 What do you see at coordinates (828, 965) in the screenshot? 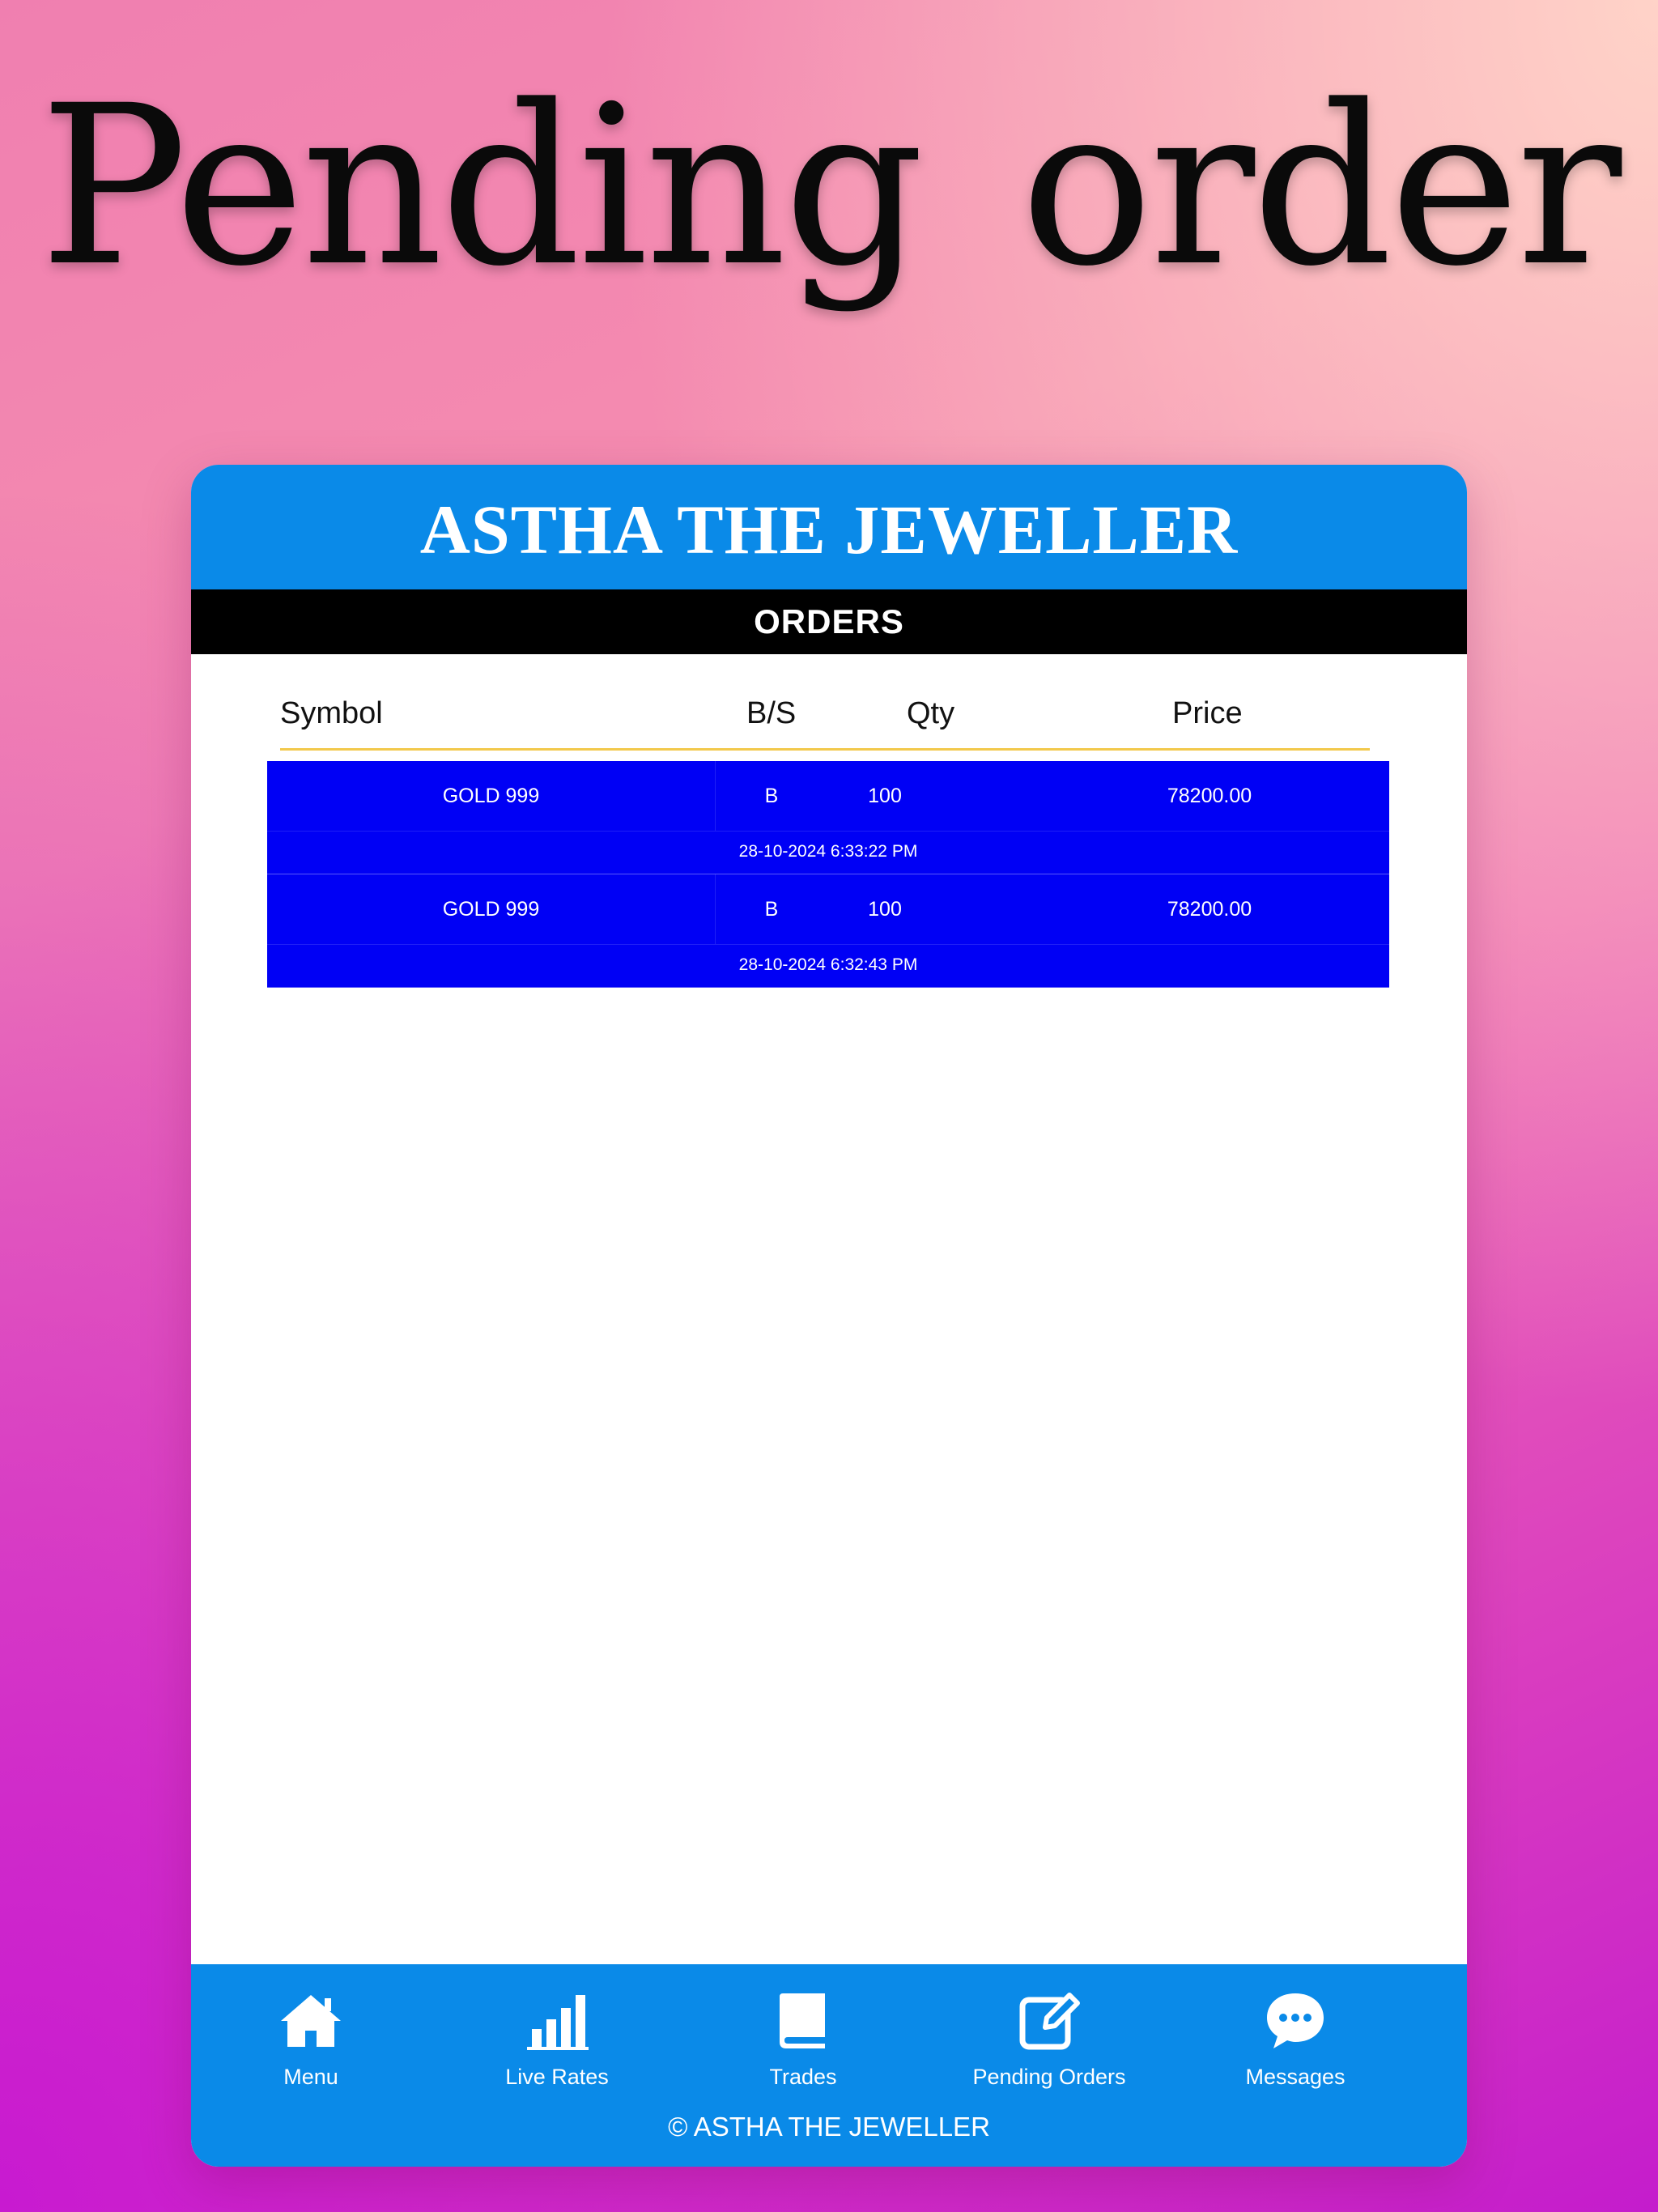
I see `order-timestamp: 28-10-2024 6:32:43 PM` at bounding box center [828, 965].